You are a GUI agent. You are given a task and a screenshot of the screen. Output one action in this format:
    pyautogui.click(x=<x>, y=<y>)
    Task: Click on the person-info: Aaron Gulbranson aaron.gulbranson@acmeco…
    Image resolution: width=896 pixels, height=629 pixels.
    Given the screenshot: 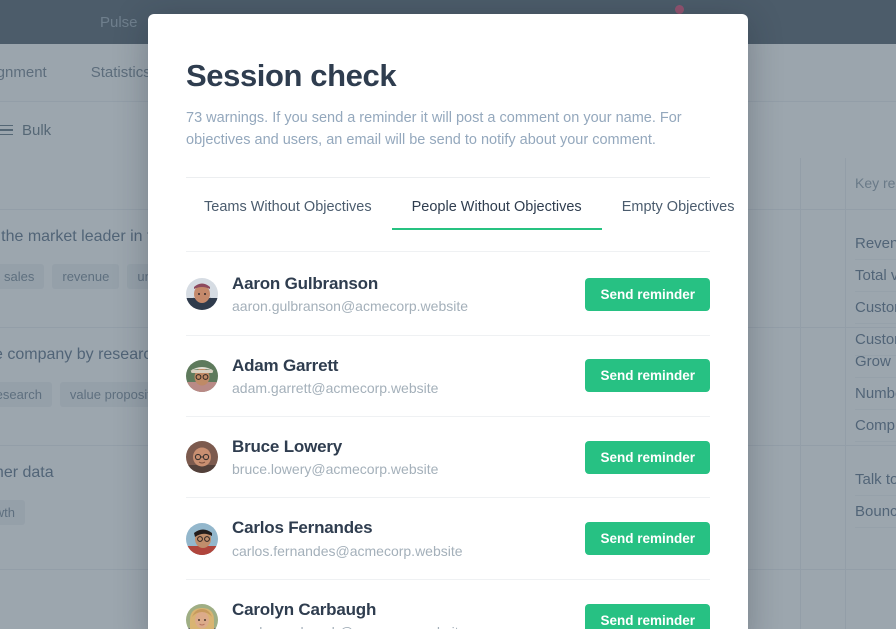 What is the action you would take?
    pyautogui.click(x=401, y=294)
    